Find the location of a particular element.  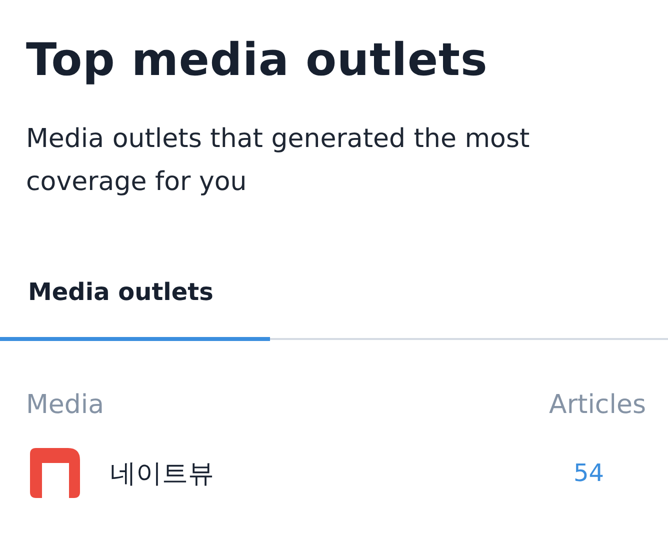

tab: Media outlets is located at coordinates (135, 307).